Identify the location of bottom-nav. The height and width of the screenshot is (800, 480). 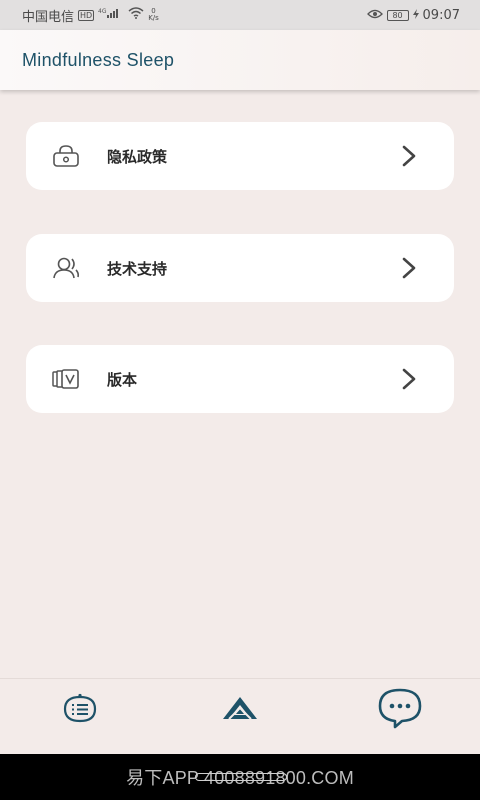
(240, 716).